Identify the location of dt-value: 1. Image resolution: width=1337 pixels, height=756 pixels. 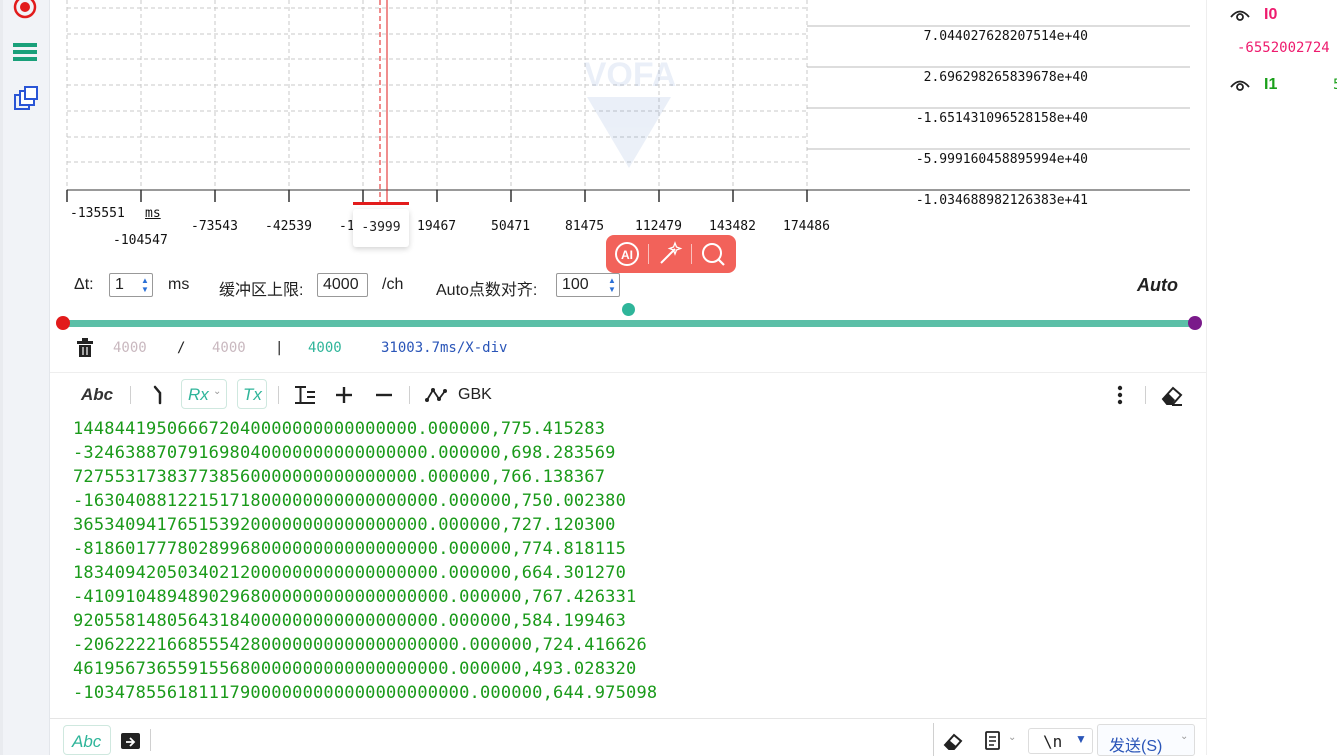
(119, 284).